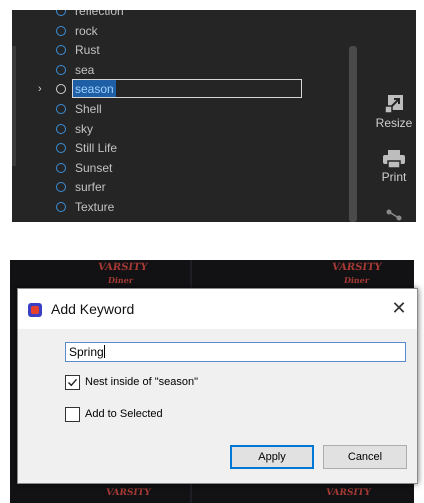 The image size is (424, 503). Describe the element at coordinates (187, 15) in the screenshot. I see `keyword-item: reflection` at that location.